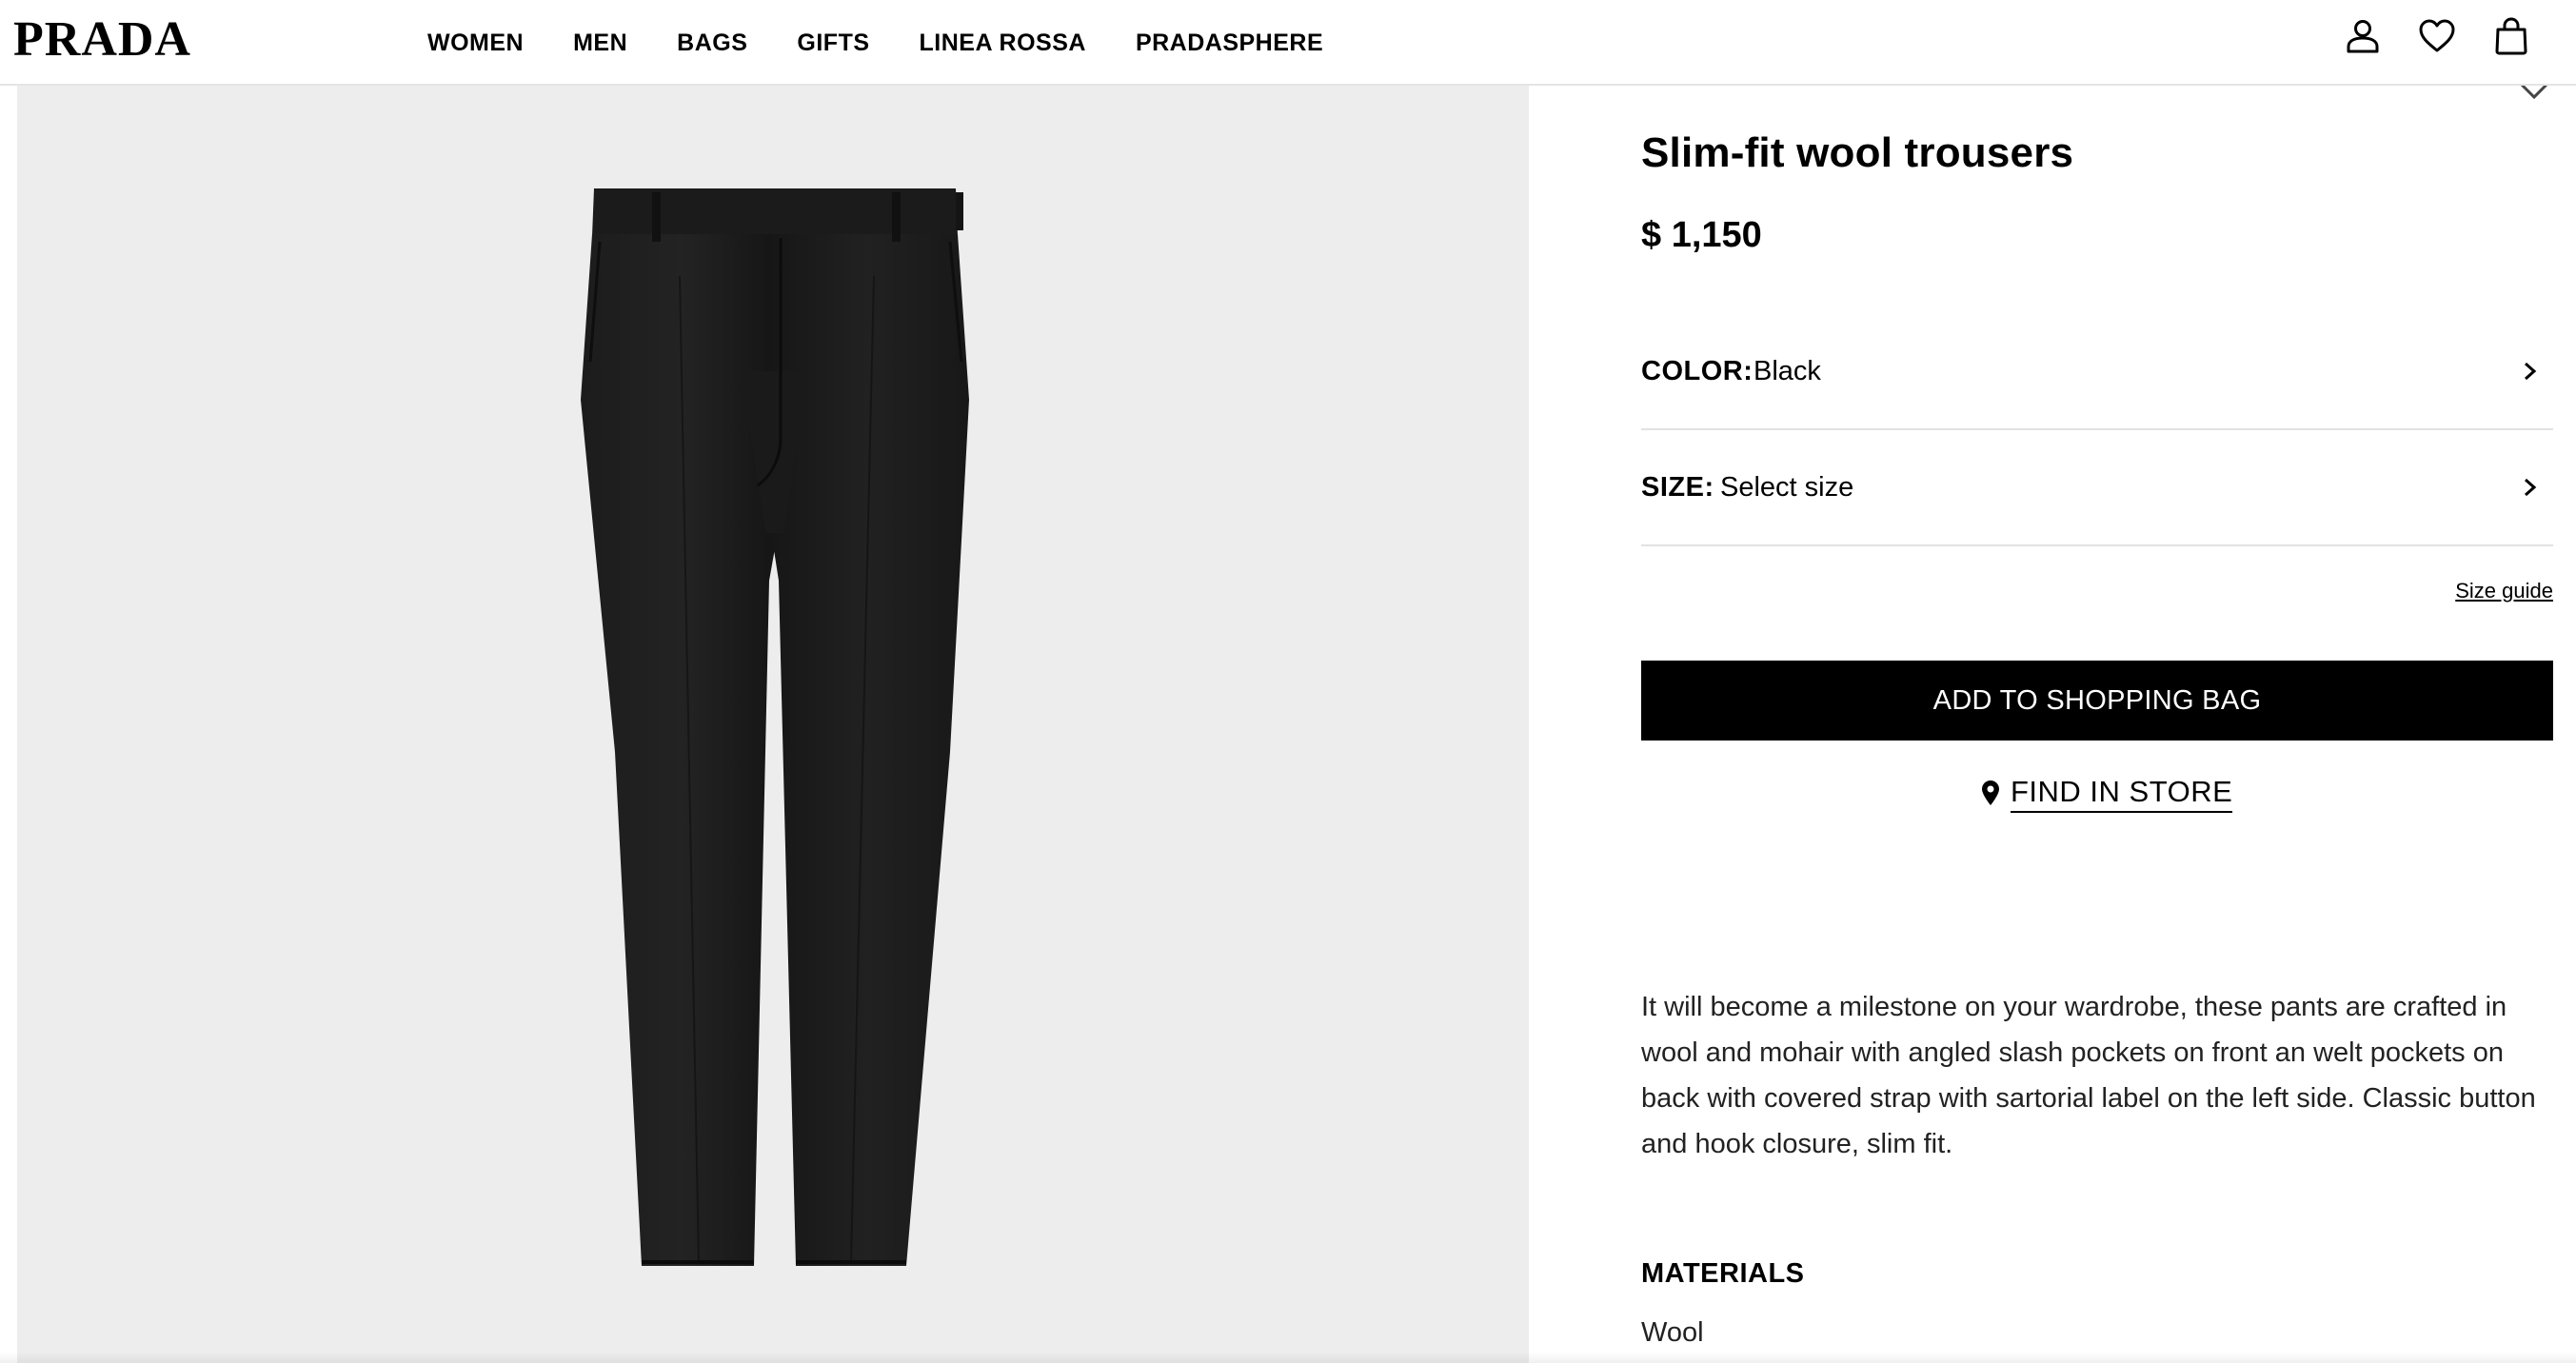  What do you see at coordinates (1787, 488) in the screenshot?
I see `size-value: Select size` at bounding box center [1787, 488].